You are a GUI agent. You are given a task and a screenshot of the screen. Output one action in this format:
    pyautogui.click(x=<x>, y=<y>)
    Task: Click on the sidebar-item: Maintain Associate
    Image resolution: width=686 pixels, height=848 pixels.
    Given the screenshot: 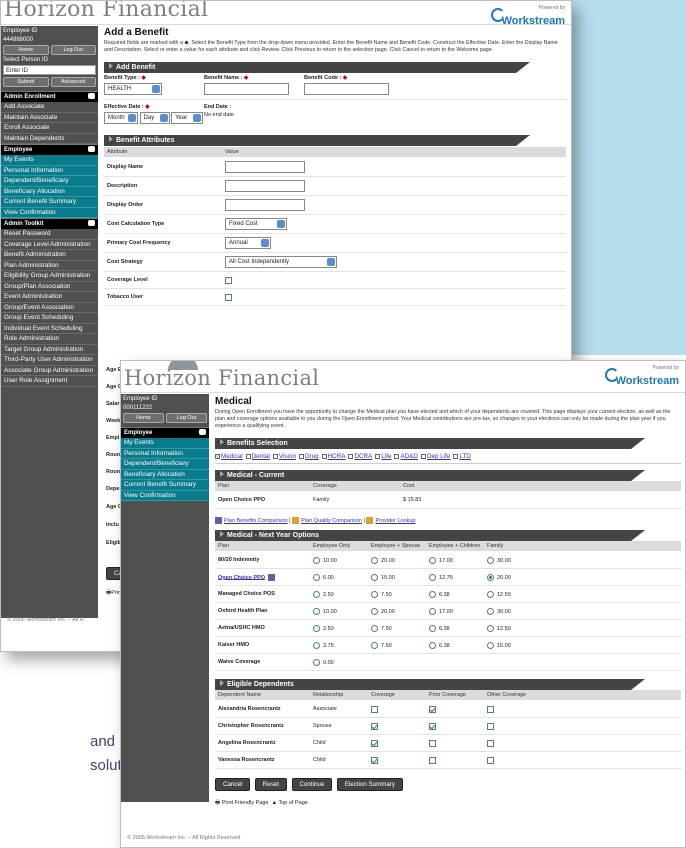 What is the action you would take?
    pyautogui.click(x=49, y=118)
    